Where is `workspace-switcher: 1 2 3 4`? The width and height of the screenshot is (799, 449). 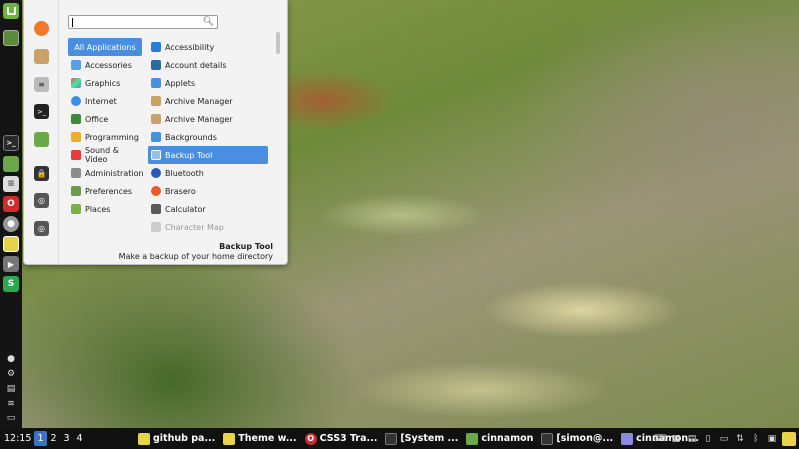 workspace-switcher: 1 2 3 4 is located at coordinates (60, 438).